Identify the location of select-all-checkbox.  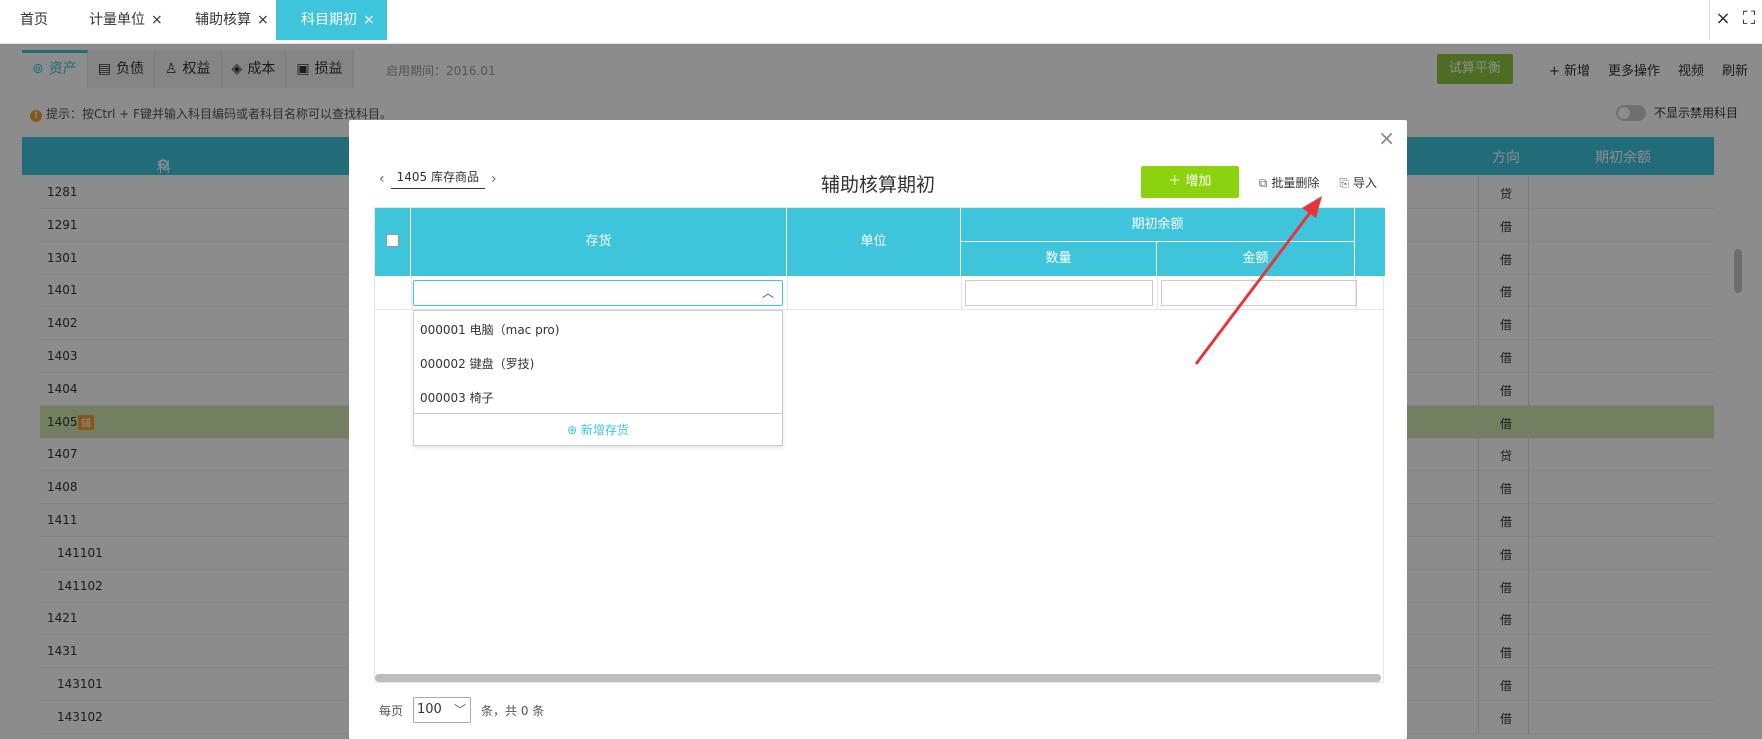
(392, 240).